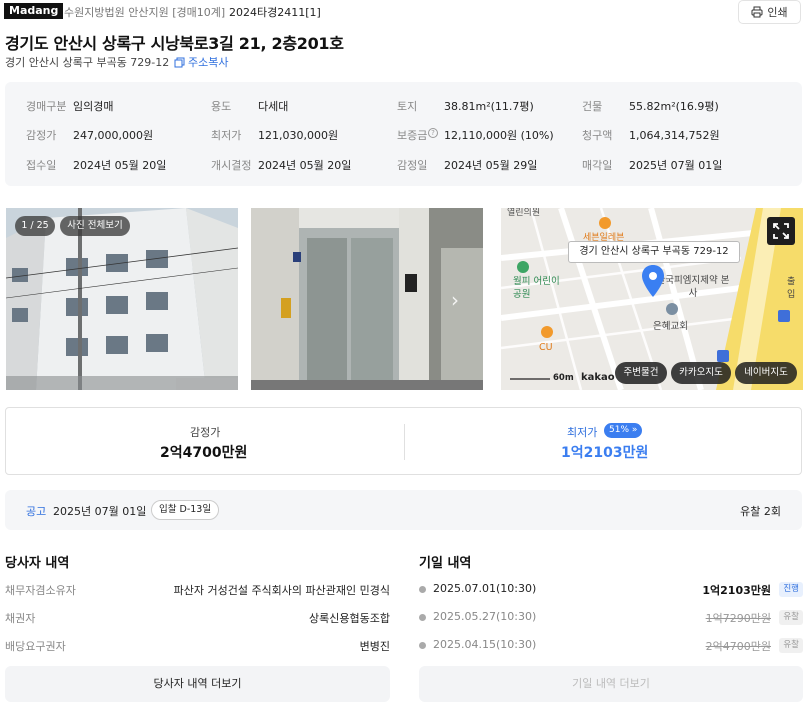  I want to click on copy-icon, so click(179, 62).